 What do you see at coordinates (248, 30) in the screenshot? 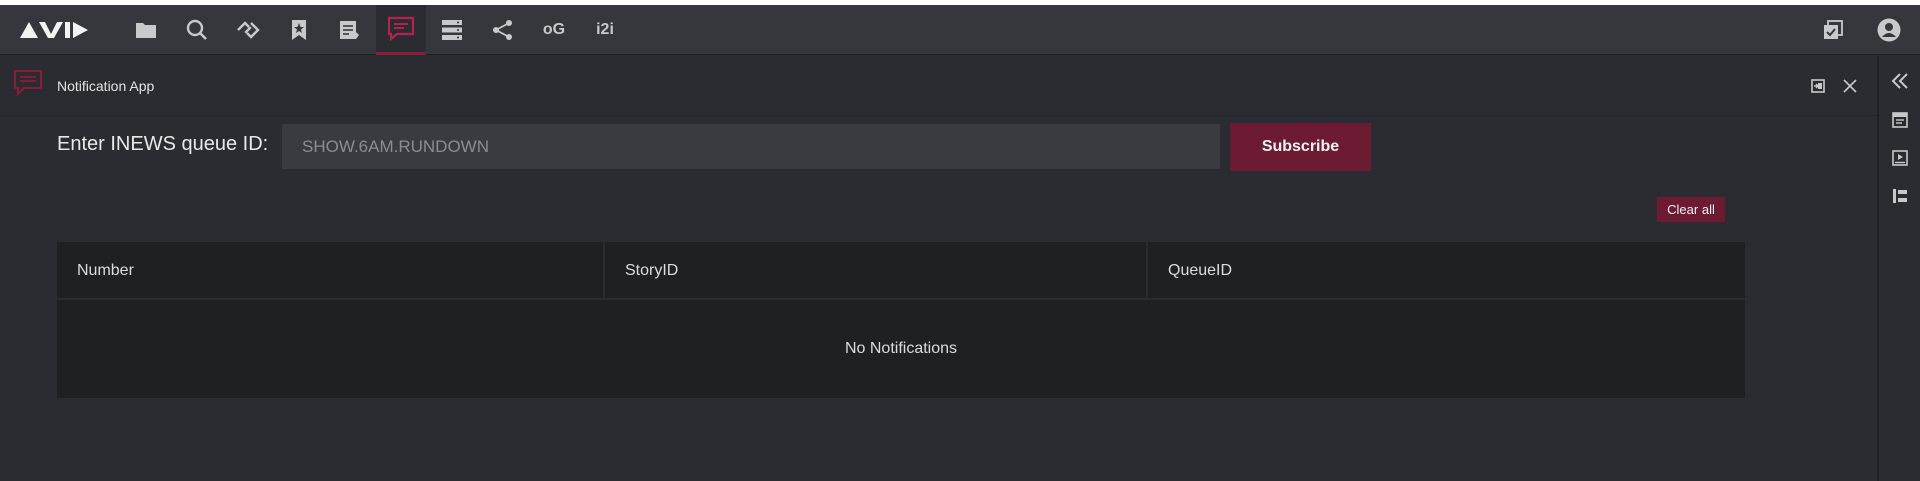
I see `link-icon` at bounding box center [248, 30].